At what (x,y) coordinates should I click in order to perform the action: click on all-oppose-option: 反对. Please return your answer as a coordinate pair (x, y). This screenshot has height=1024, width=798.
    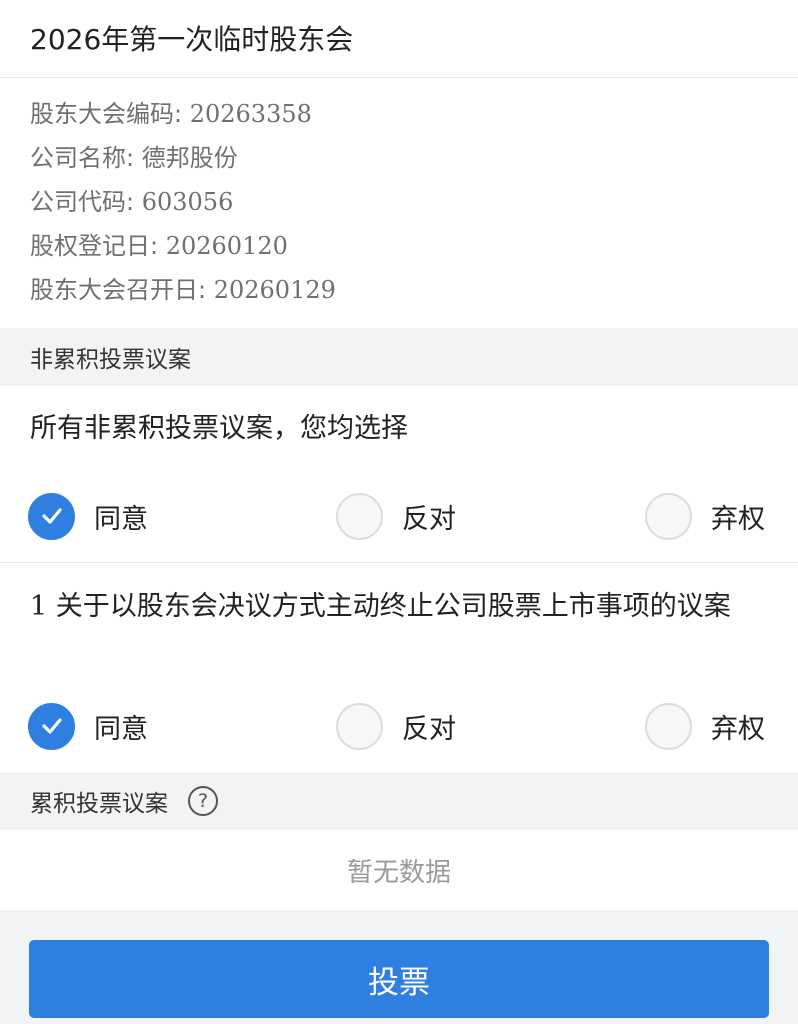
    Looking at the image, I should click on (396, 516).